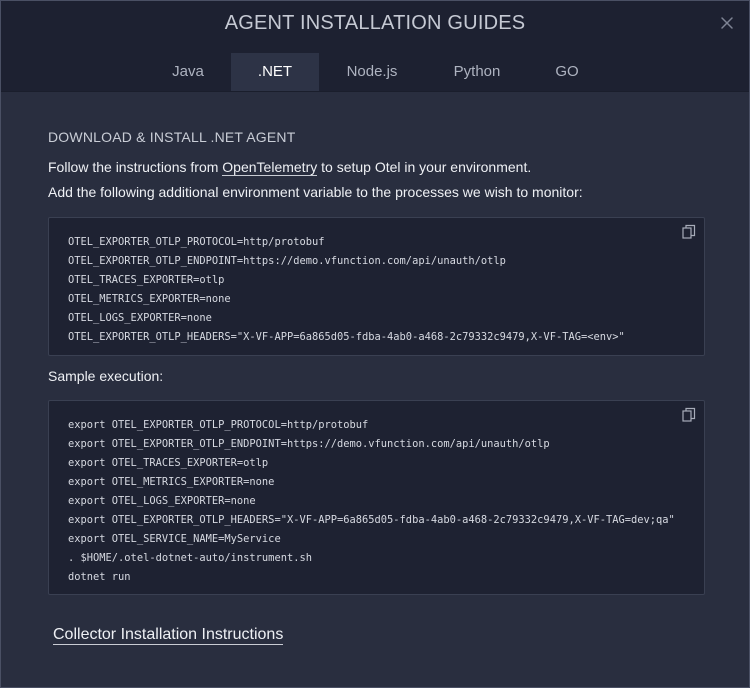  I want to click on code-line: OTEL_METRICS_EXPORTER=none, so click(149, 299).